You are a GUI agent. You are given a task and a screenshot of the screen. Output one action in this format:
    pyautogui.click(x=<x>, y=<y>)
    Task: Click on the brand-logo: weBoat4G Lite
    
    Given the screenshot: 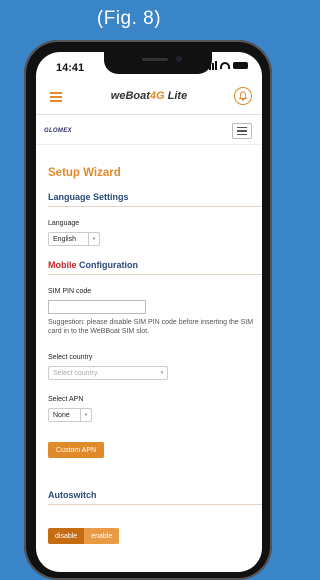 What is the action you would take?
    pyautogui.click(x=149, y=96)
    